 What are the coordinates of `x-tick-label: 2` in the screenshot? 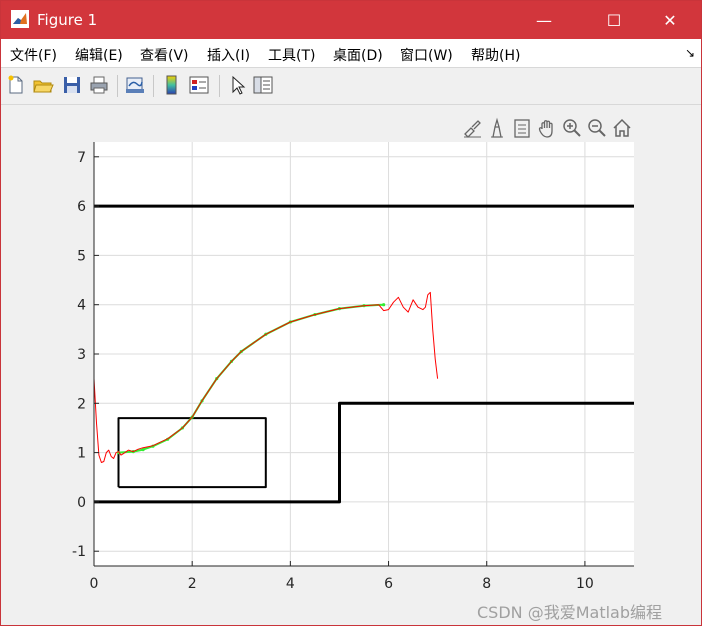 It's located at (192, 584).